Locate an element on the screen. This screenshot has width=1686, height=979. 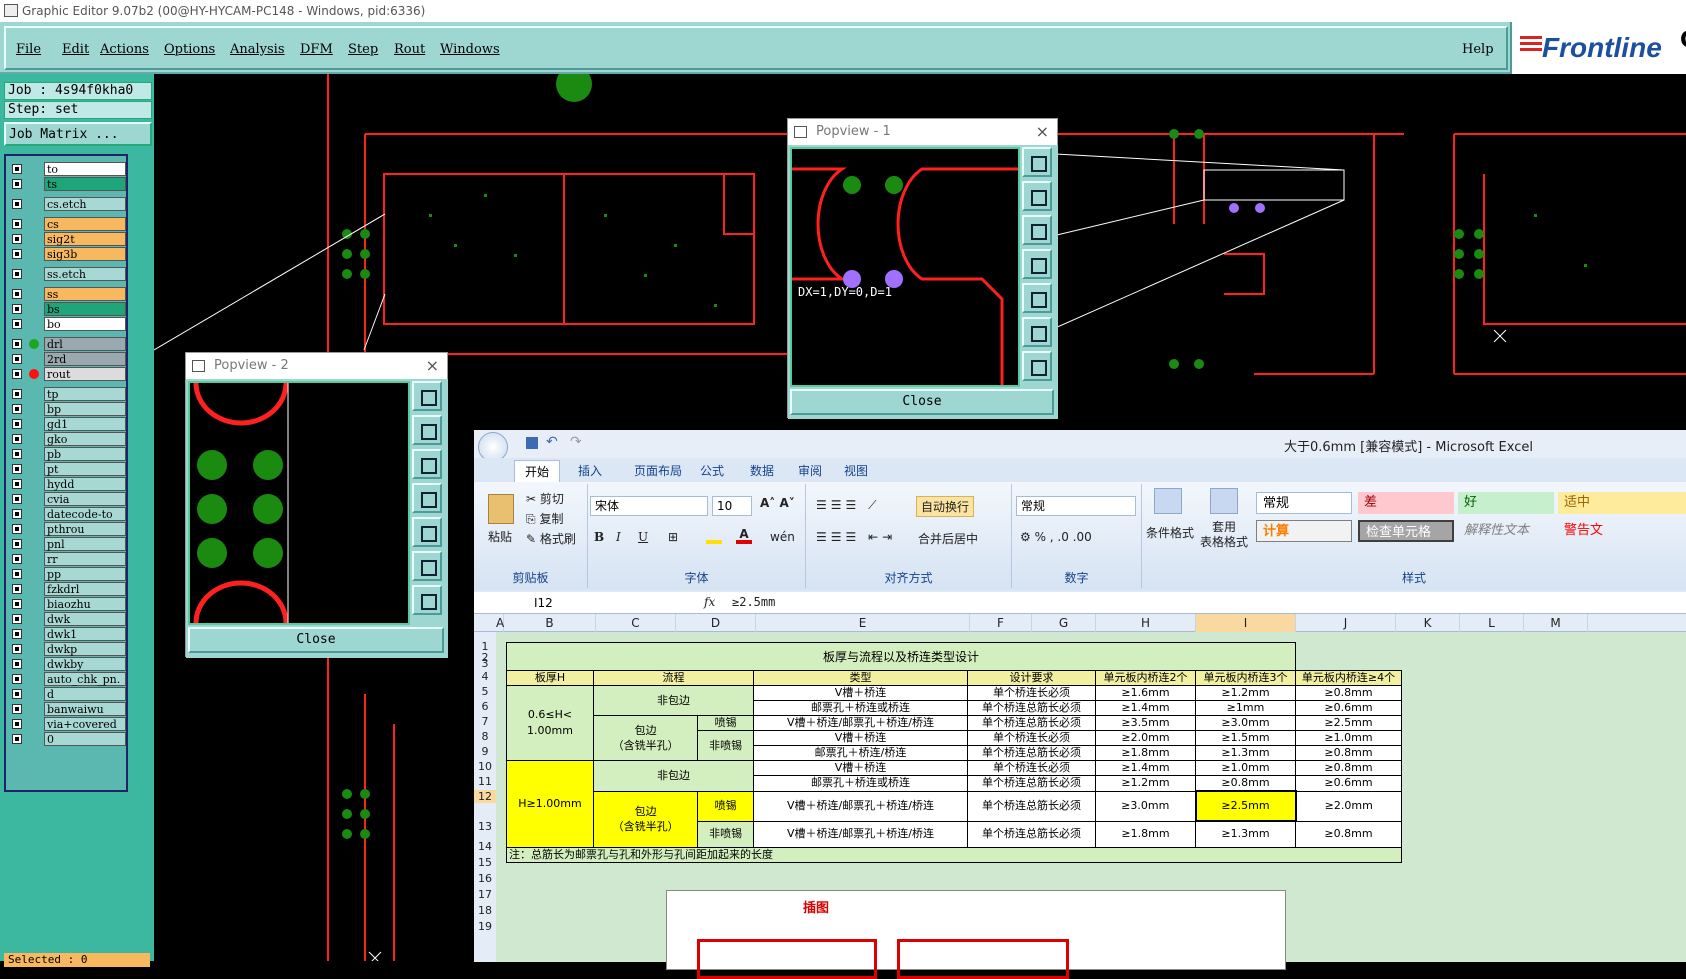
column-header: G is located at coordinates (1064, 623).